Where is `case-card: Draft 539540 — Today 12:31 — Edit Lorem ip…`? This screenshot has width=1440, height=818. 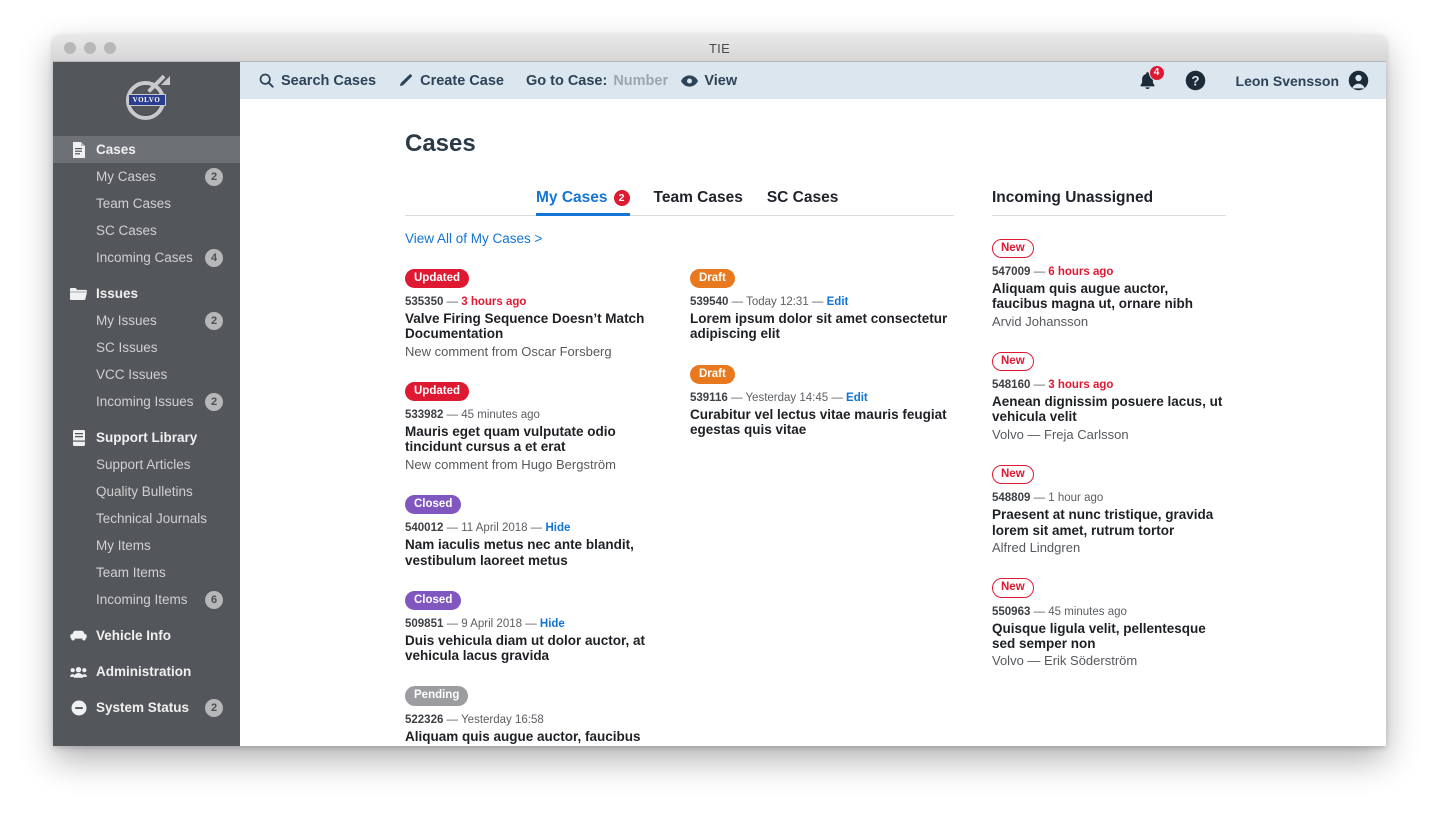 case-card: Draft 539540 — Today 12:31 — Edit Lorem ip… is located at coordinates (822, 305).